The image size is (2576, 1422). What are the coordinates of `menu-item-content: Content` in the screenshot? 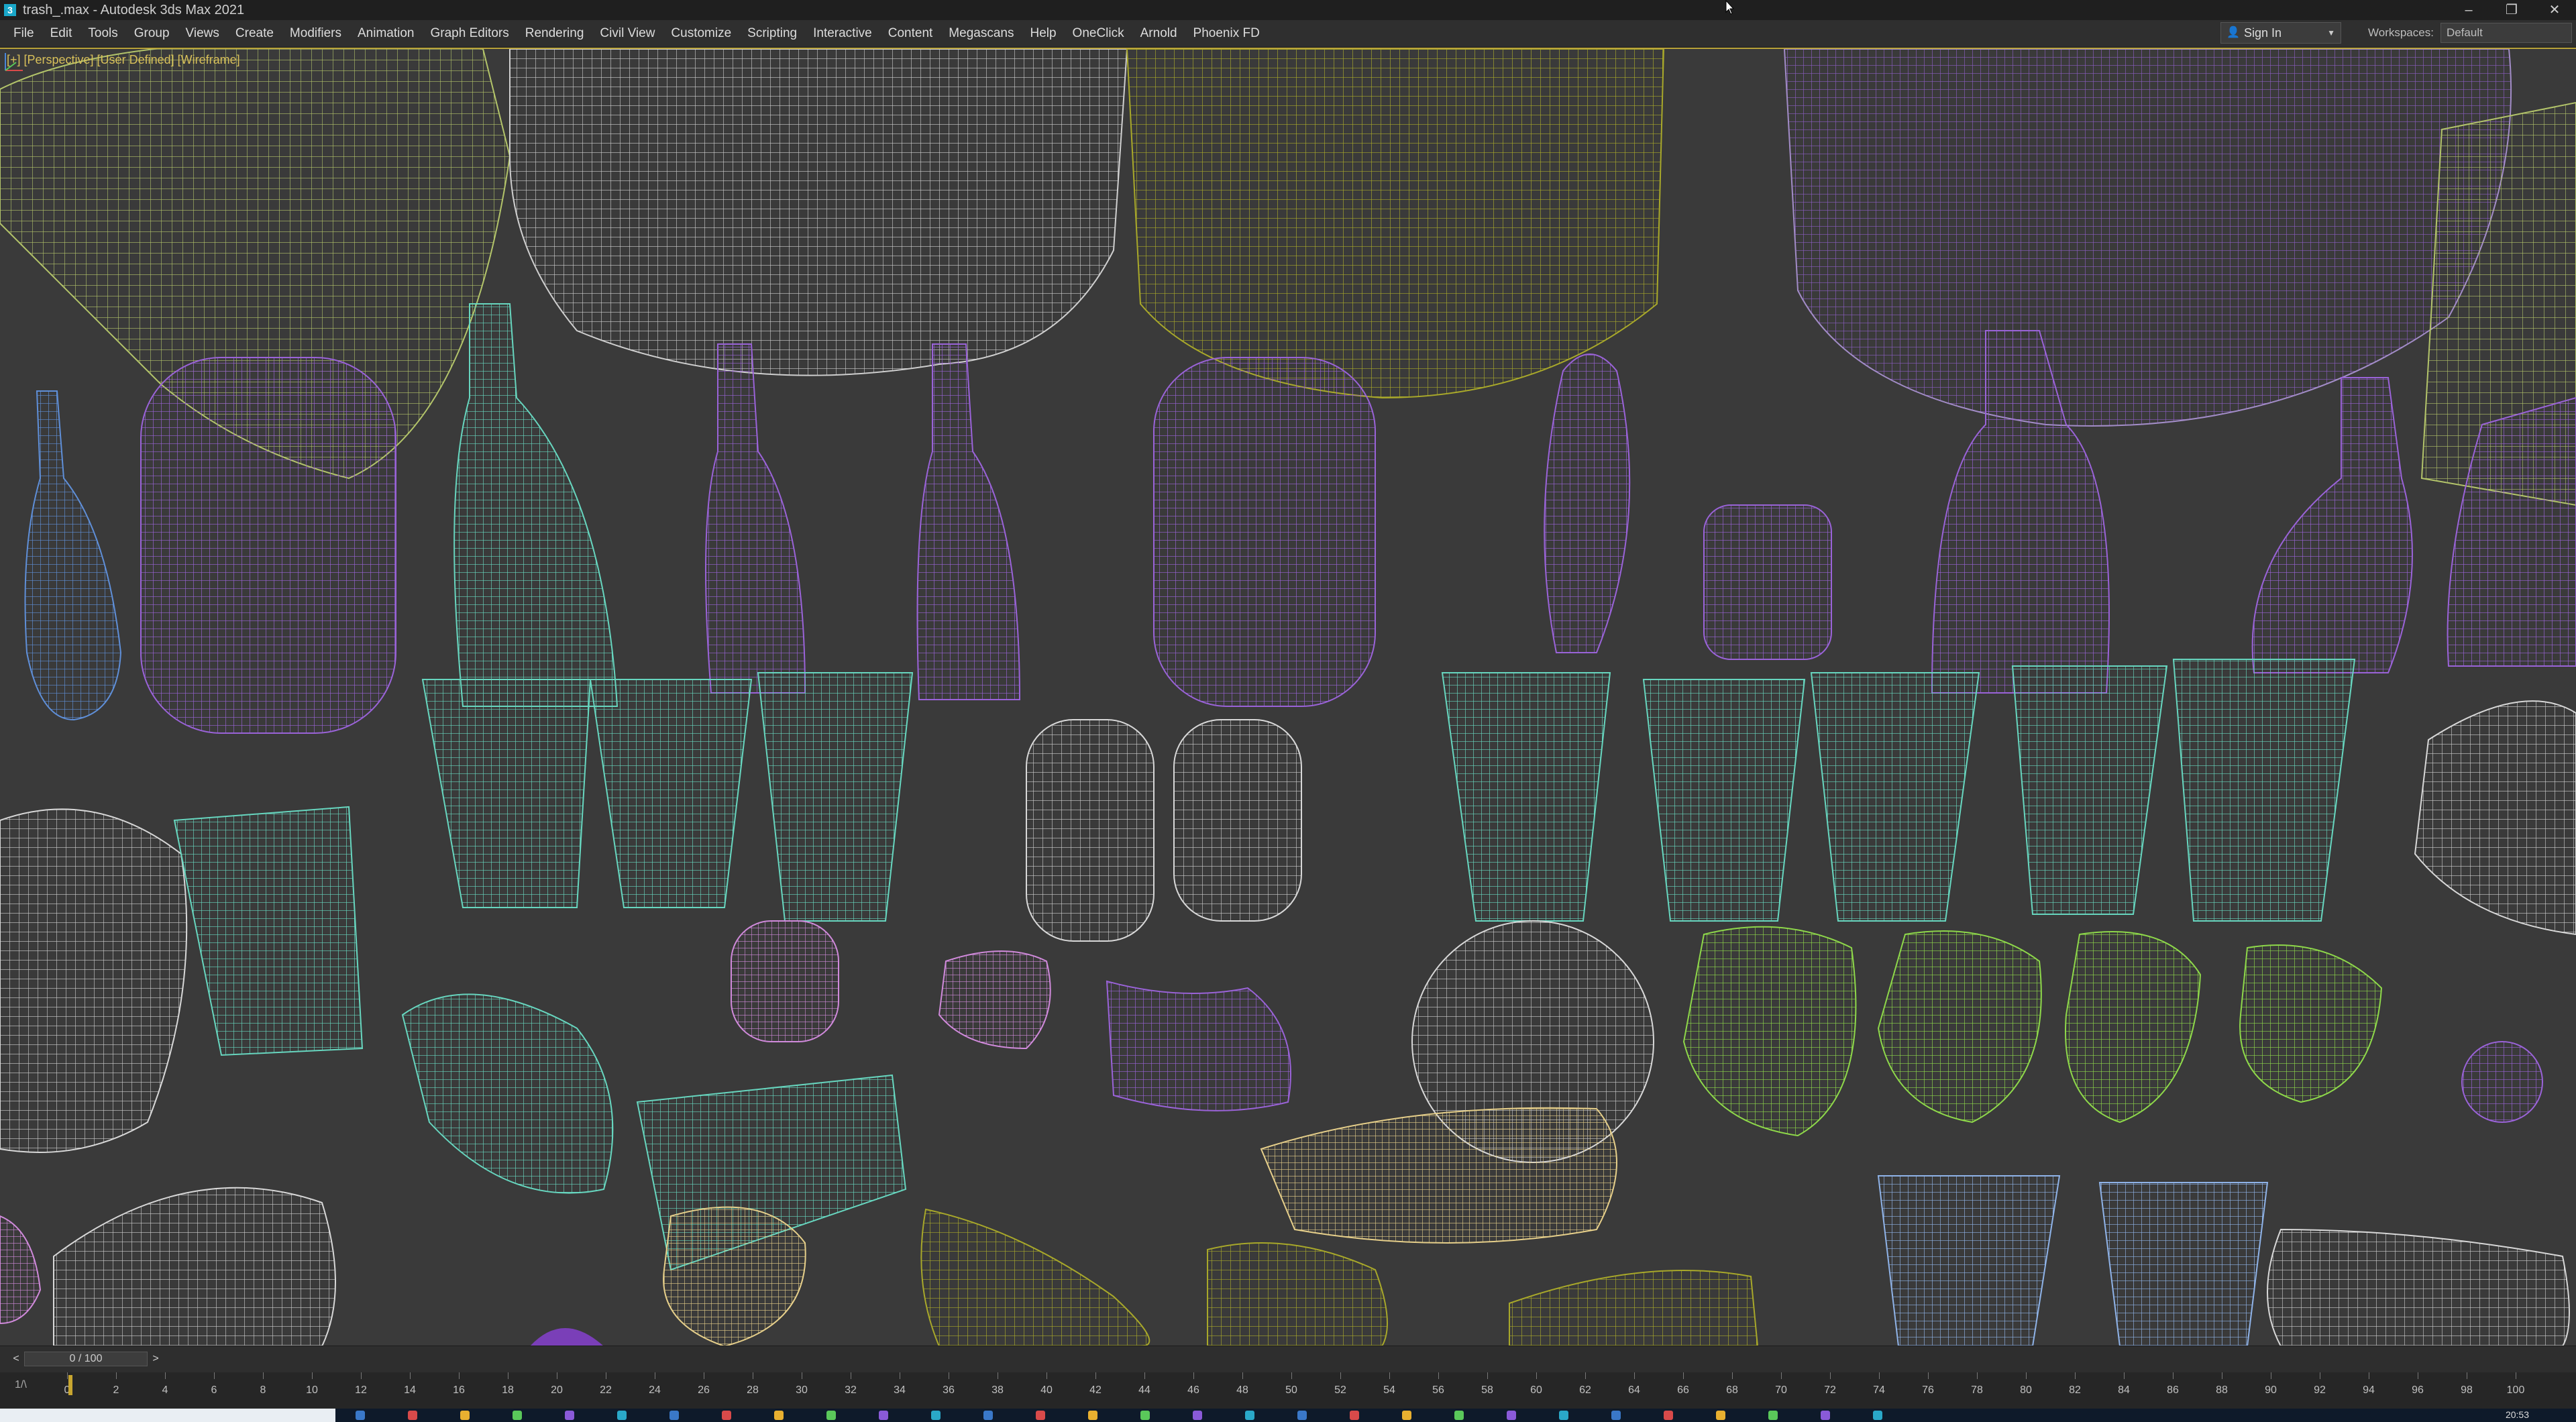 It's located at (910, 33).